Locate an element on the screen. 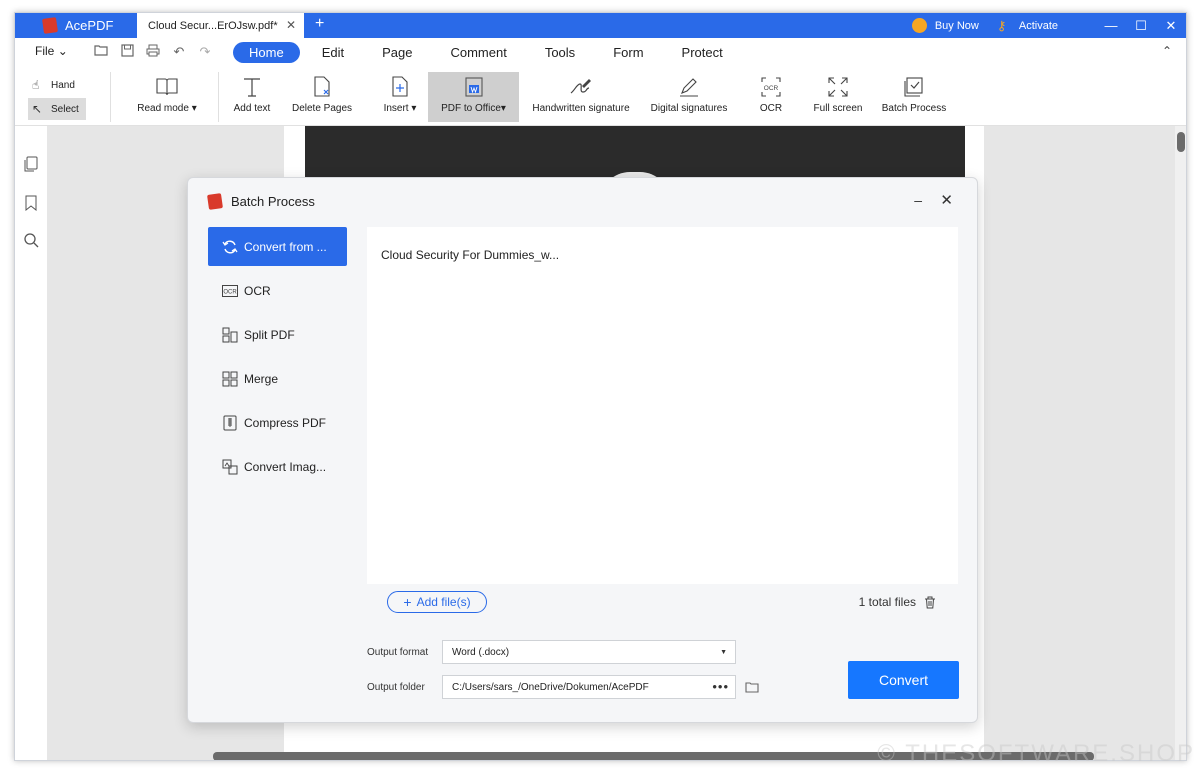 The height and width of the screenshot is (774, 1201). close-tab-icon: ✕ is located at coordinates (291, 25).